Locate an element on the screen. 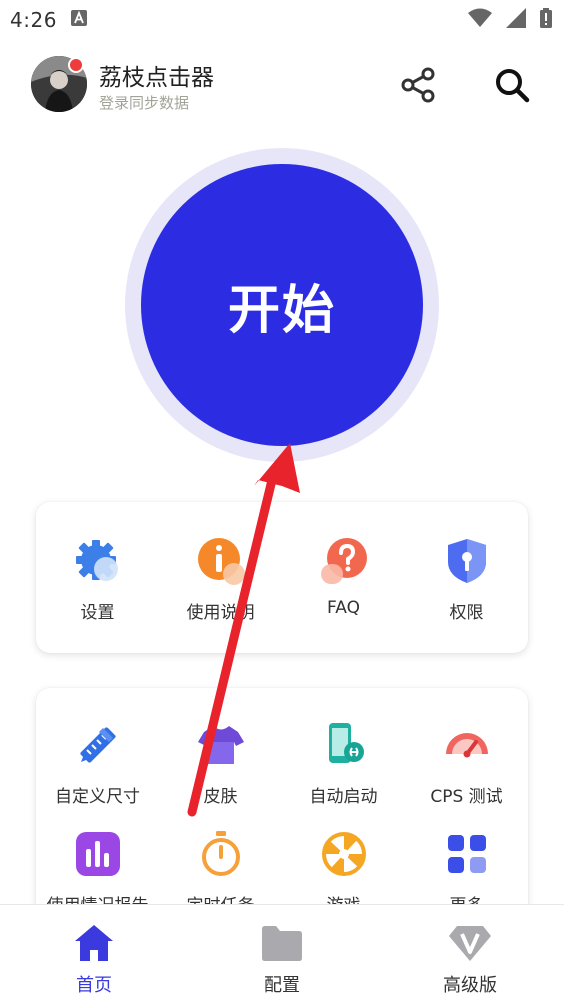  home-icon is located at coordinates (94, 943).